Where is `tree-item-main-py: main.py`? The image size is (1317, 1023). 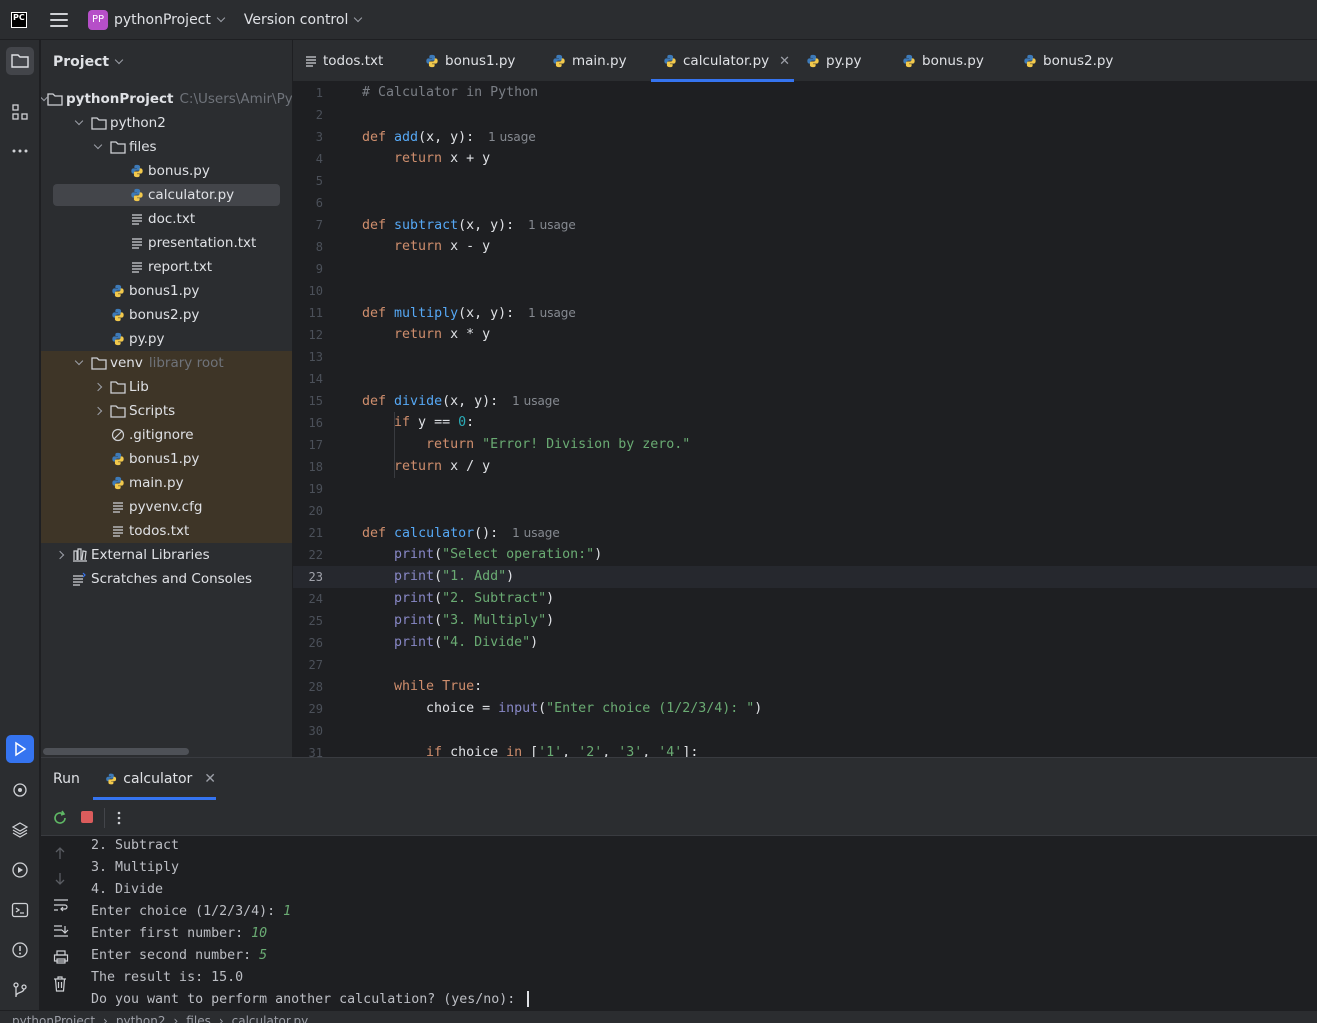 tree-item-main-py: main.py is located at coordinates (166, 483).